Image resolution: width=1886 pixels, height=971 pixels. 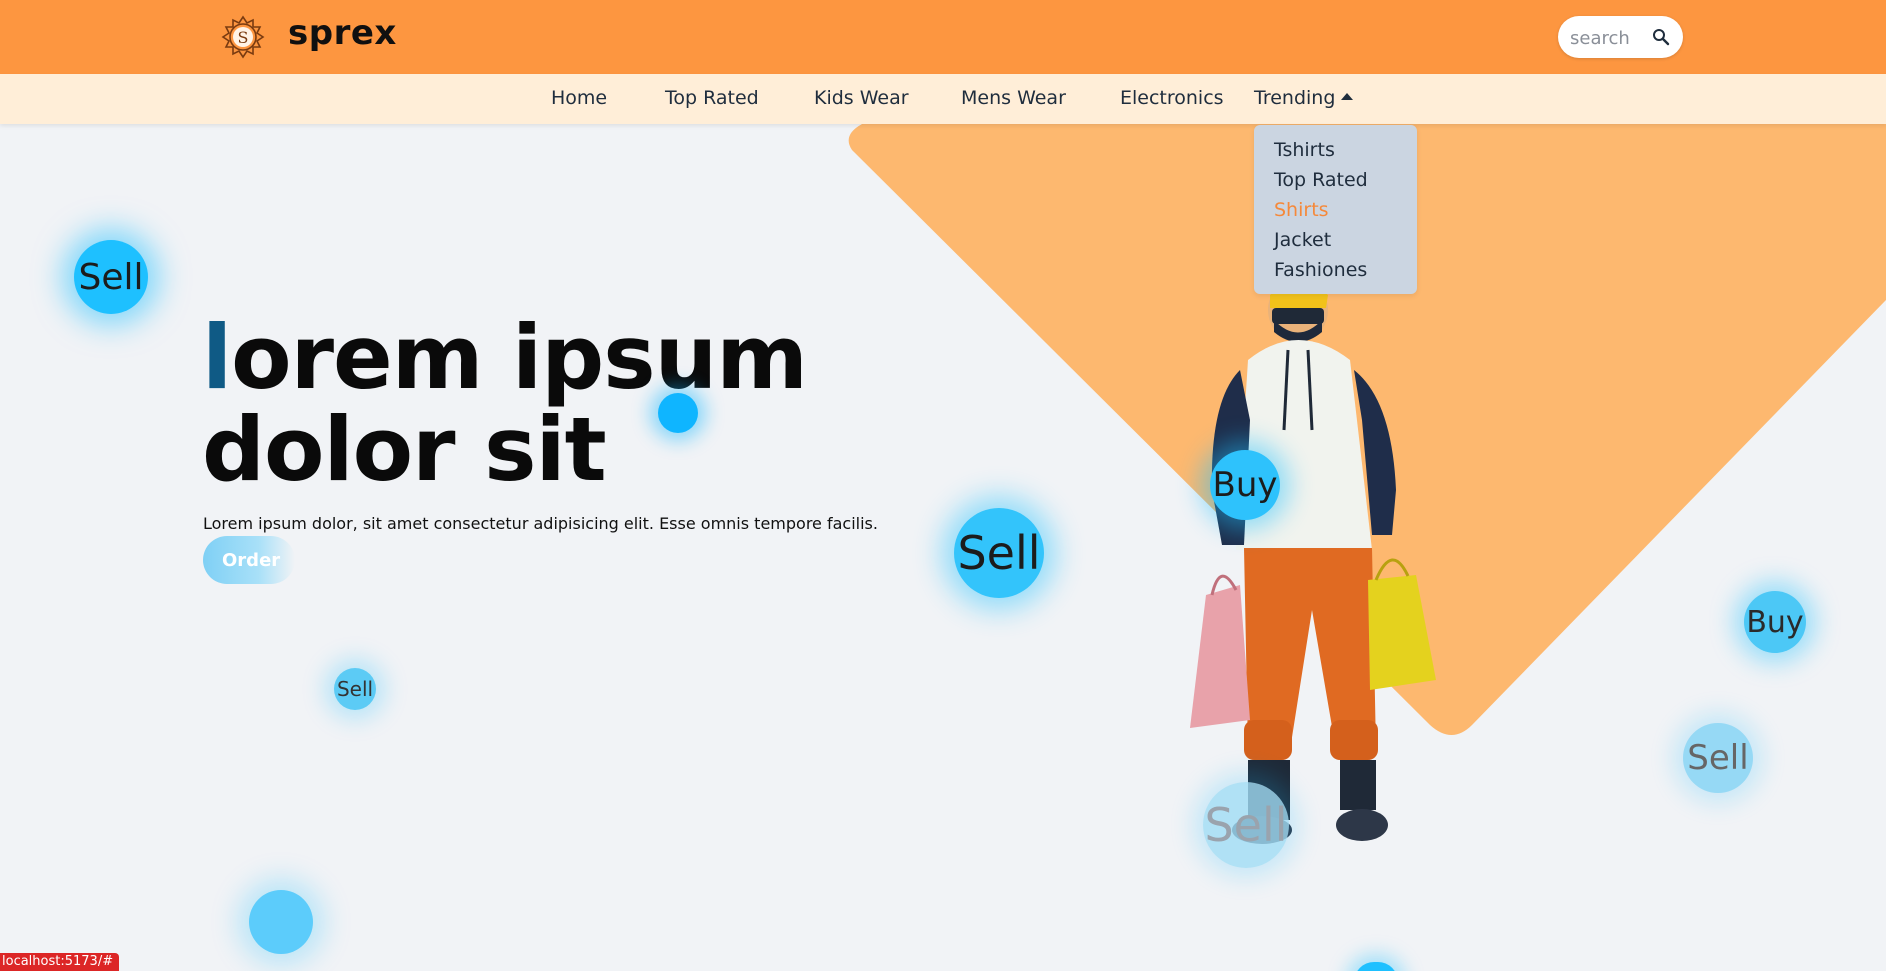 I want to click on dropdown-item-top-rated: Top Rated, so click(x=1321, y=180).